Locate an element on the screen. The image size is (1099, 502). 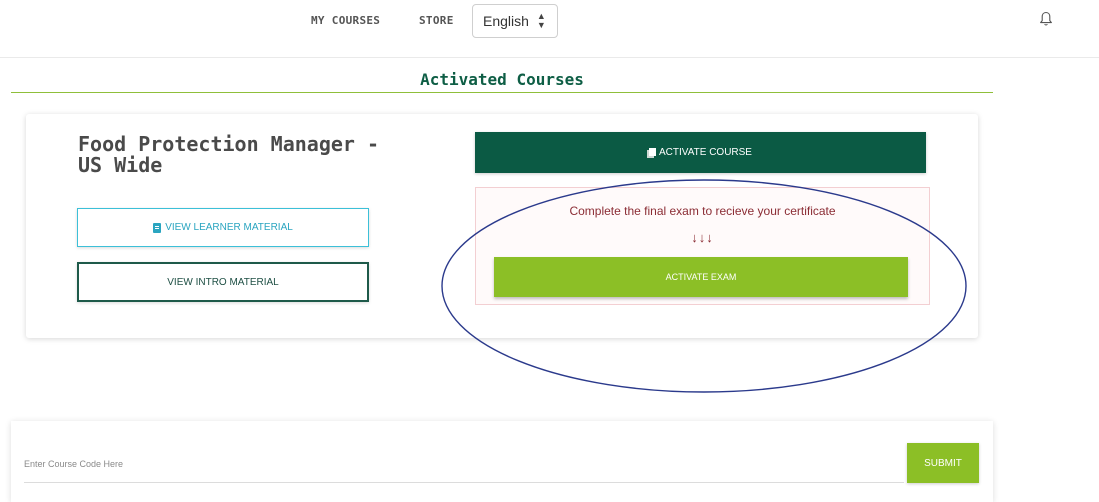
activate-exam-label: ACTIVATE EXAM is located at coordinates (701, 277).